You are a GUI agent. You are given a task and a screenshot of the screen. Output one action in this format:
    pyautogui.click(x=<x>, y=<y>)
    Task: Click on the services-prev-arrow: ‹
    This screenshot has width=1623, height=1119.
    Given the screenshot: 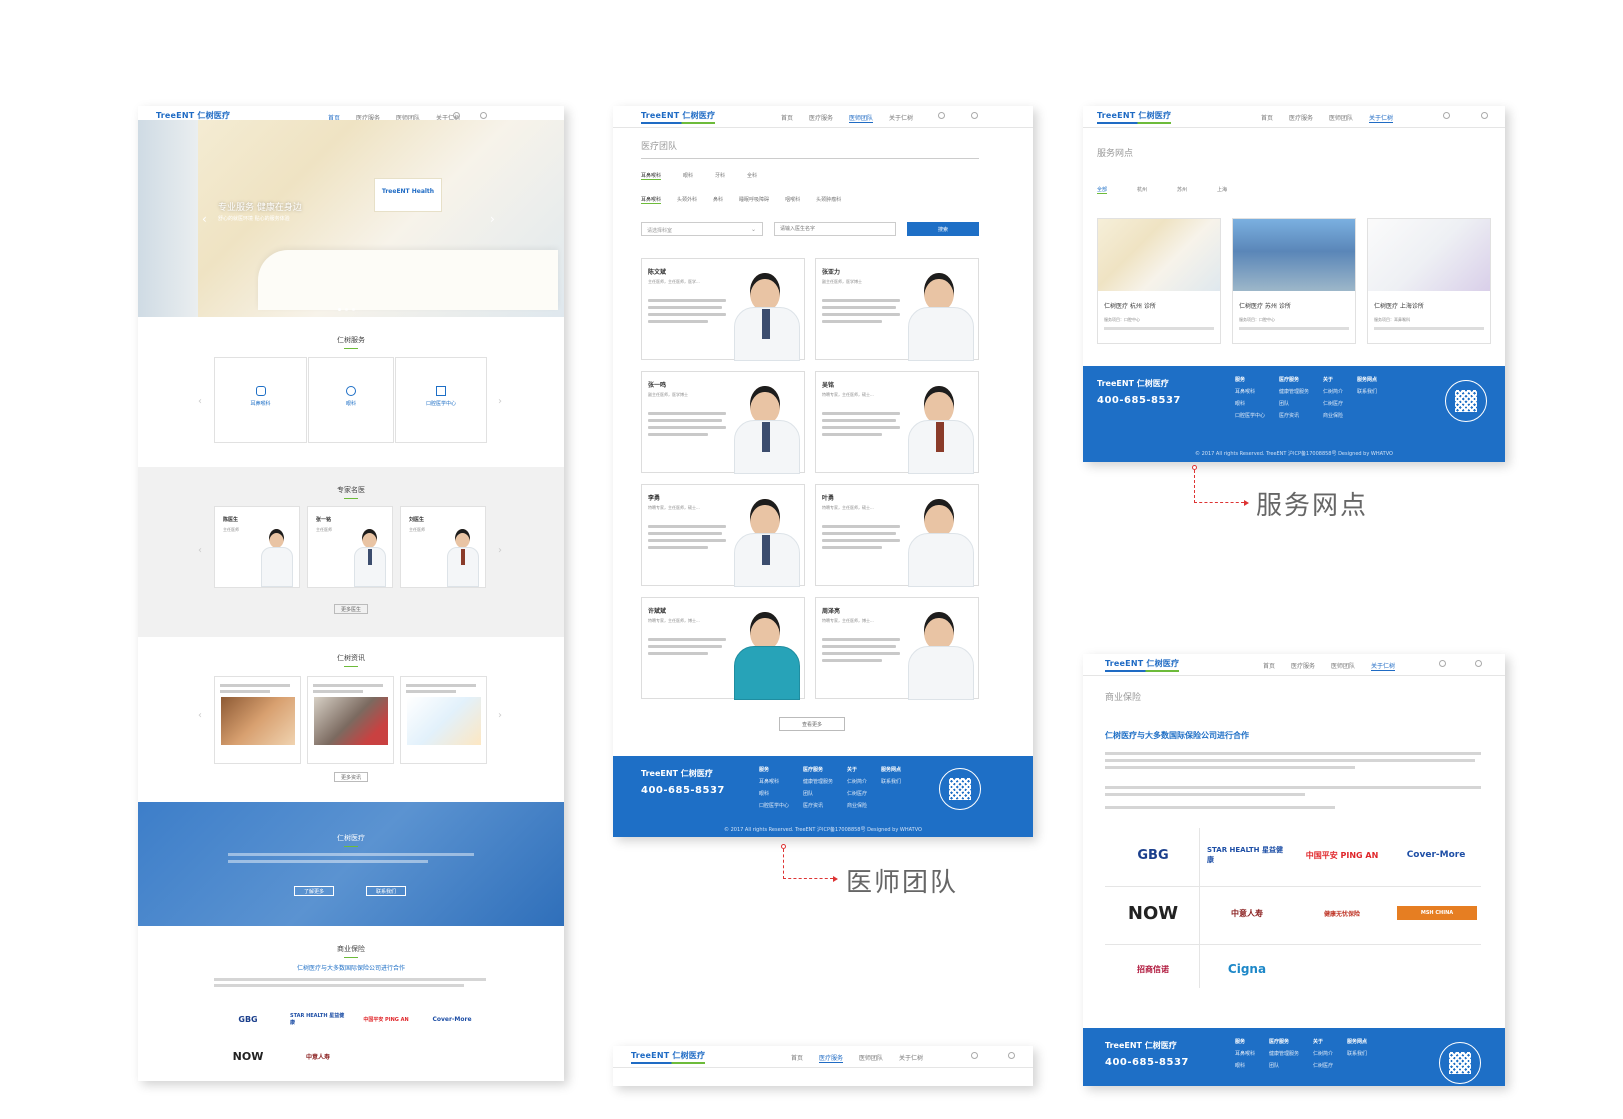 What is the action you would take?
    pyautogui.click(x=200, y=401)
    